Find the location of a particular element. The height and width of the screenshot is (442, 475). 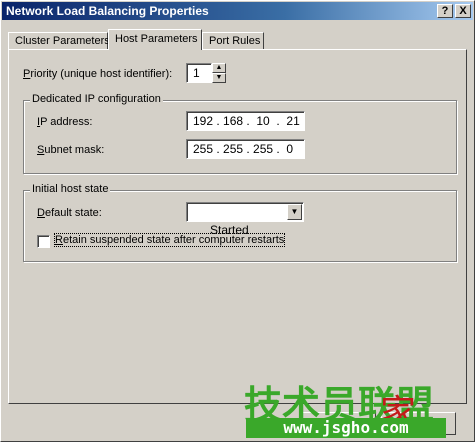

subnet-mask-field: 255 . 255 . 255 . 0 is located at coordinates (245, 149).